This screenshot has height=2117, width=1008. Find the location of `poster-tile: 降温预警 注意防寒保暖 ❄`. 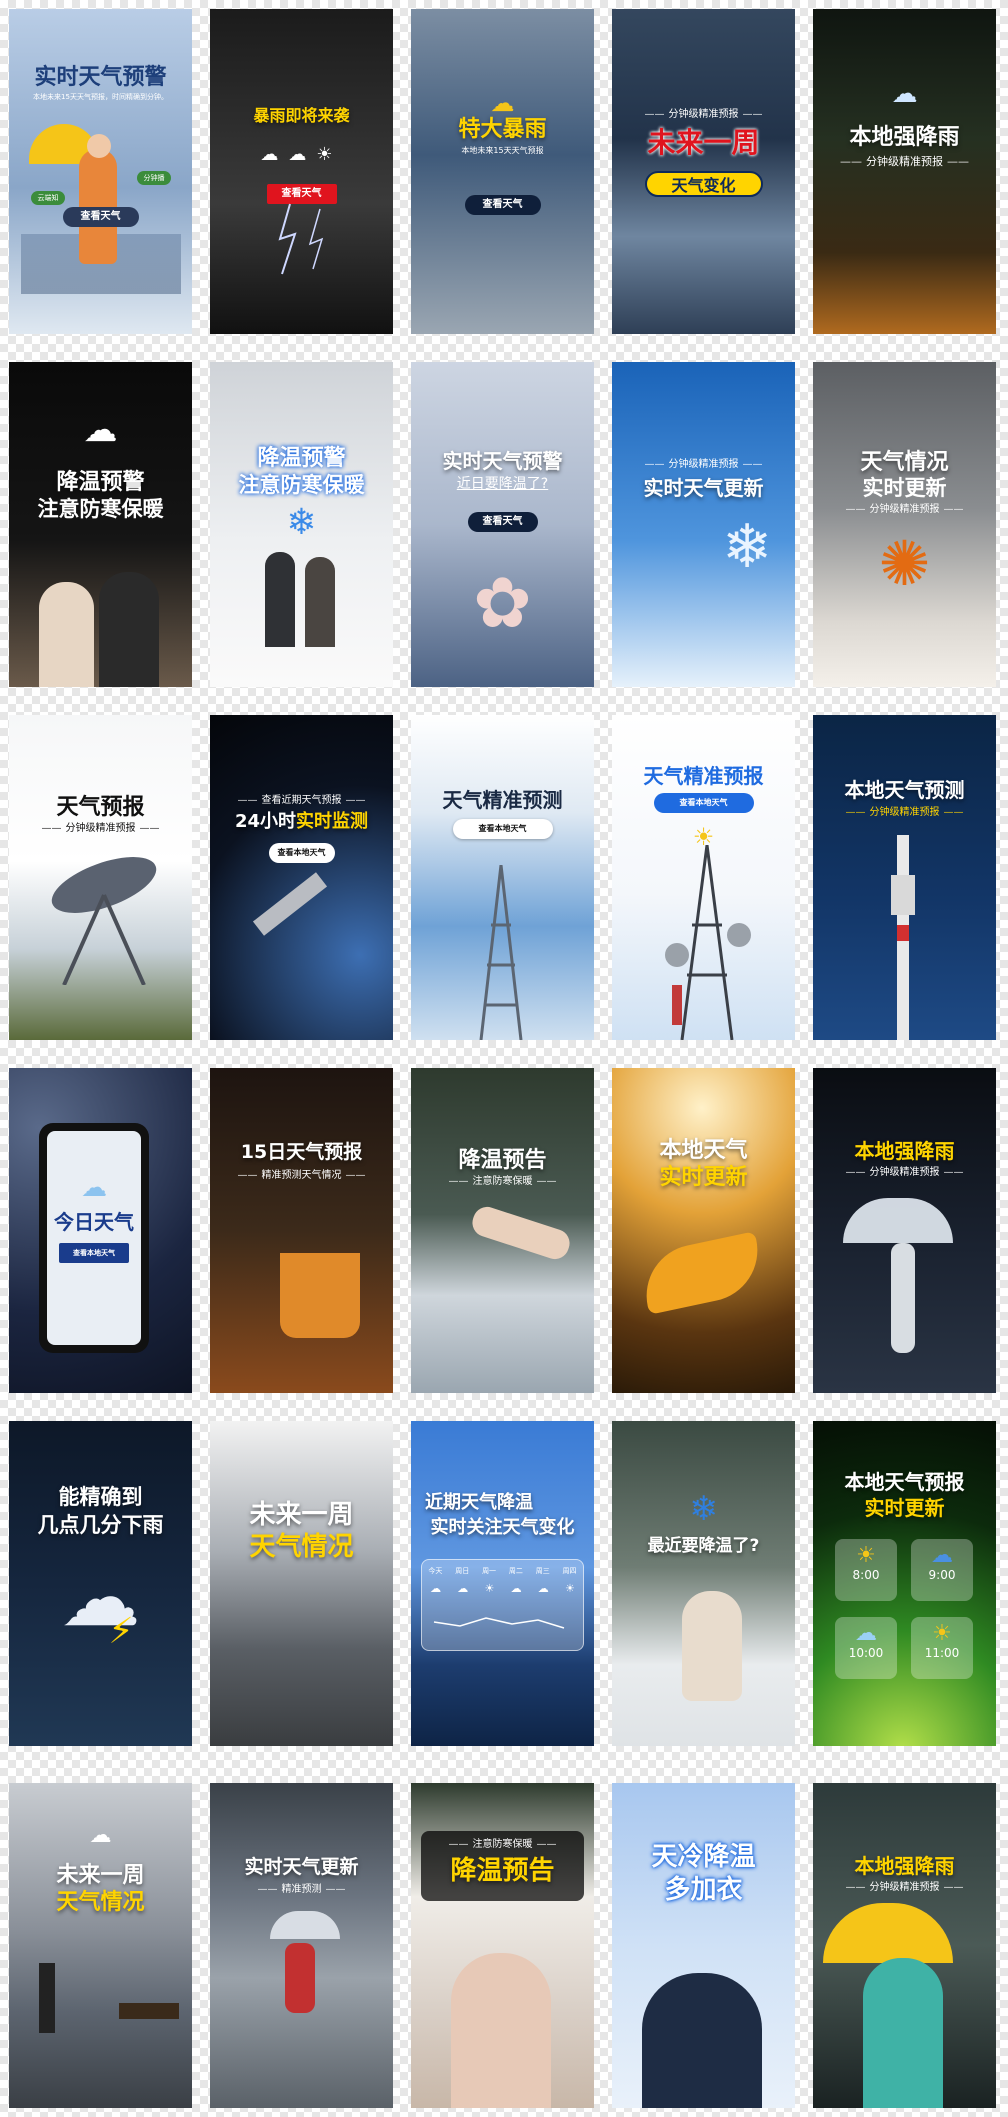

poster-tile: 降温预警 注意防寒保暖 ❄ is located at coordinates (301, 524).